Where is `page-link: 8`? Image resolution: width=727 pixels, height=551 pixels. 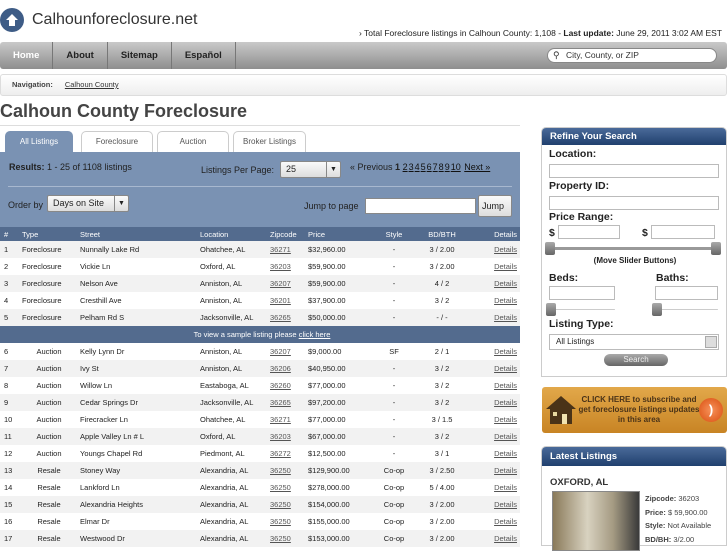
page-link: 8 is located at coordinates (441, 167).